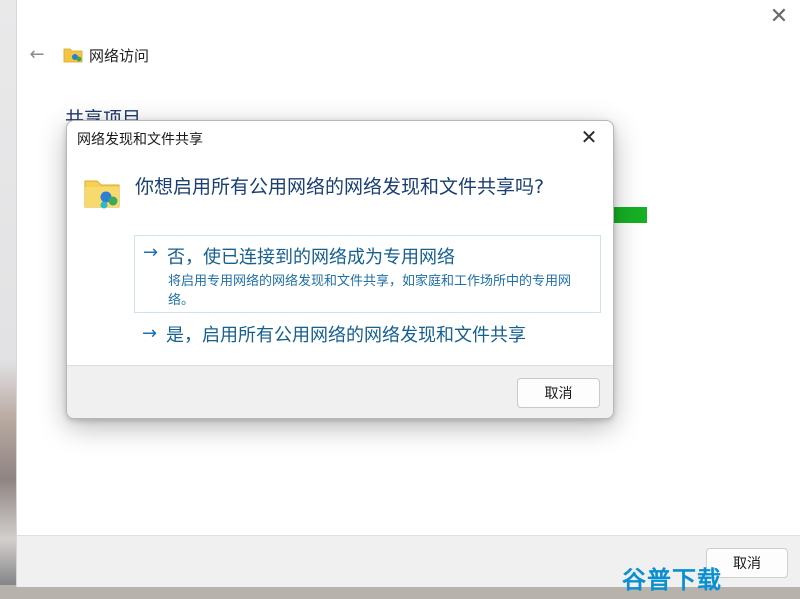  What do you see at coordinates (779, 17) in the screenshot?
I see `window-close-icon: ✕` at bounding box center [779, 17].